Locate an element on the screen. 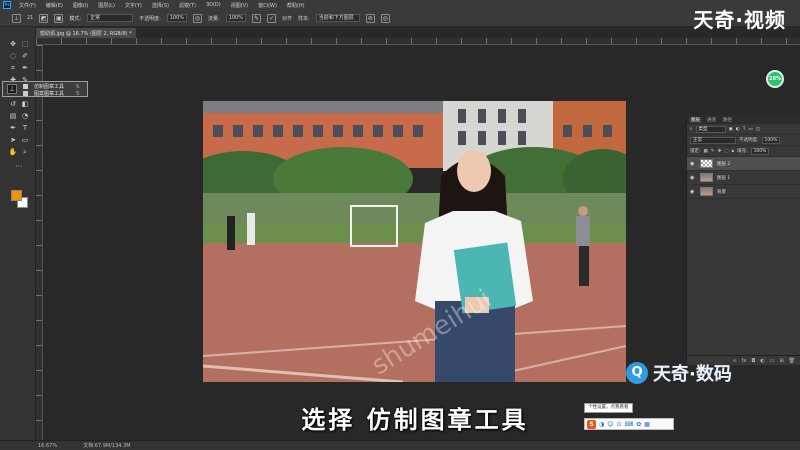 Image resolution: width=800 pixels, height=450 pixels. layer-style-icon: fx is located at coordinates (744, 361).